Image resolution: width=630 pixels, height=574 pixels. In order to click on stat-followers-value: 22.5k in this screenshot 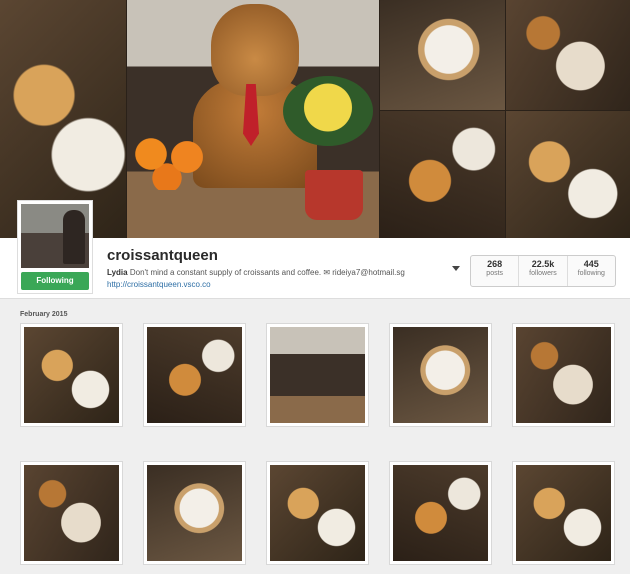, I will do `click(543, 264)`.